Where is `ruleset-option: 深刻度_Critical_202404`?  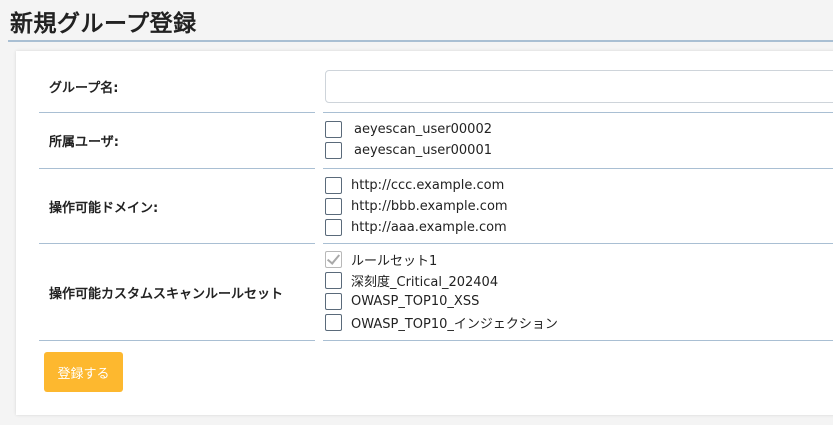
ruleset-option: 深刻度_Critical_202404 is located at coordinates (441, 280).